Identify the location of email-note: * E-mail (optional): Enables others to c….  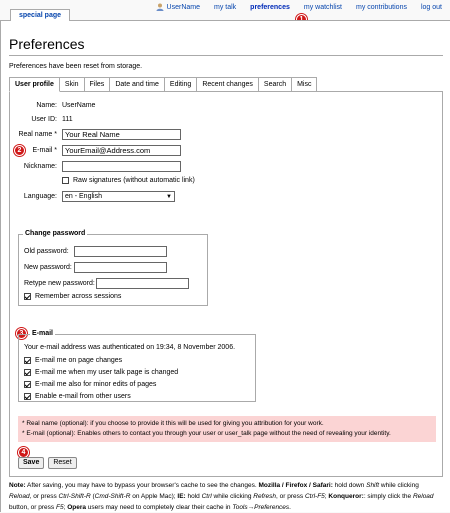
(206, 433).